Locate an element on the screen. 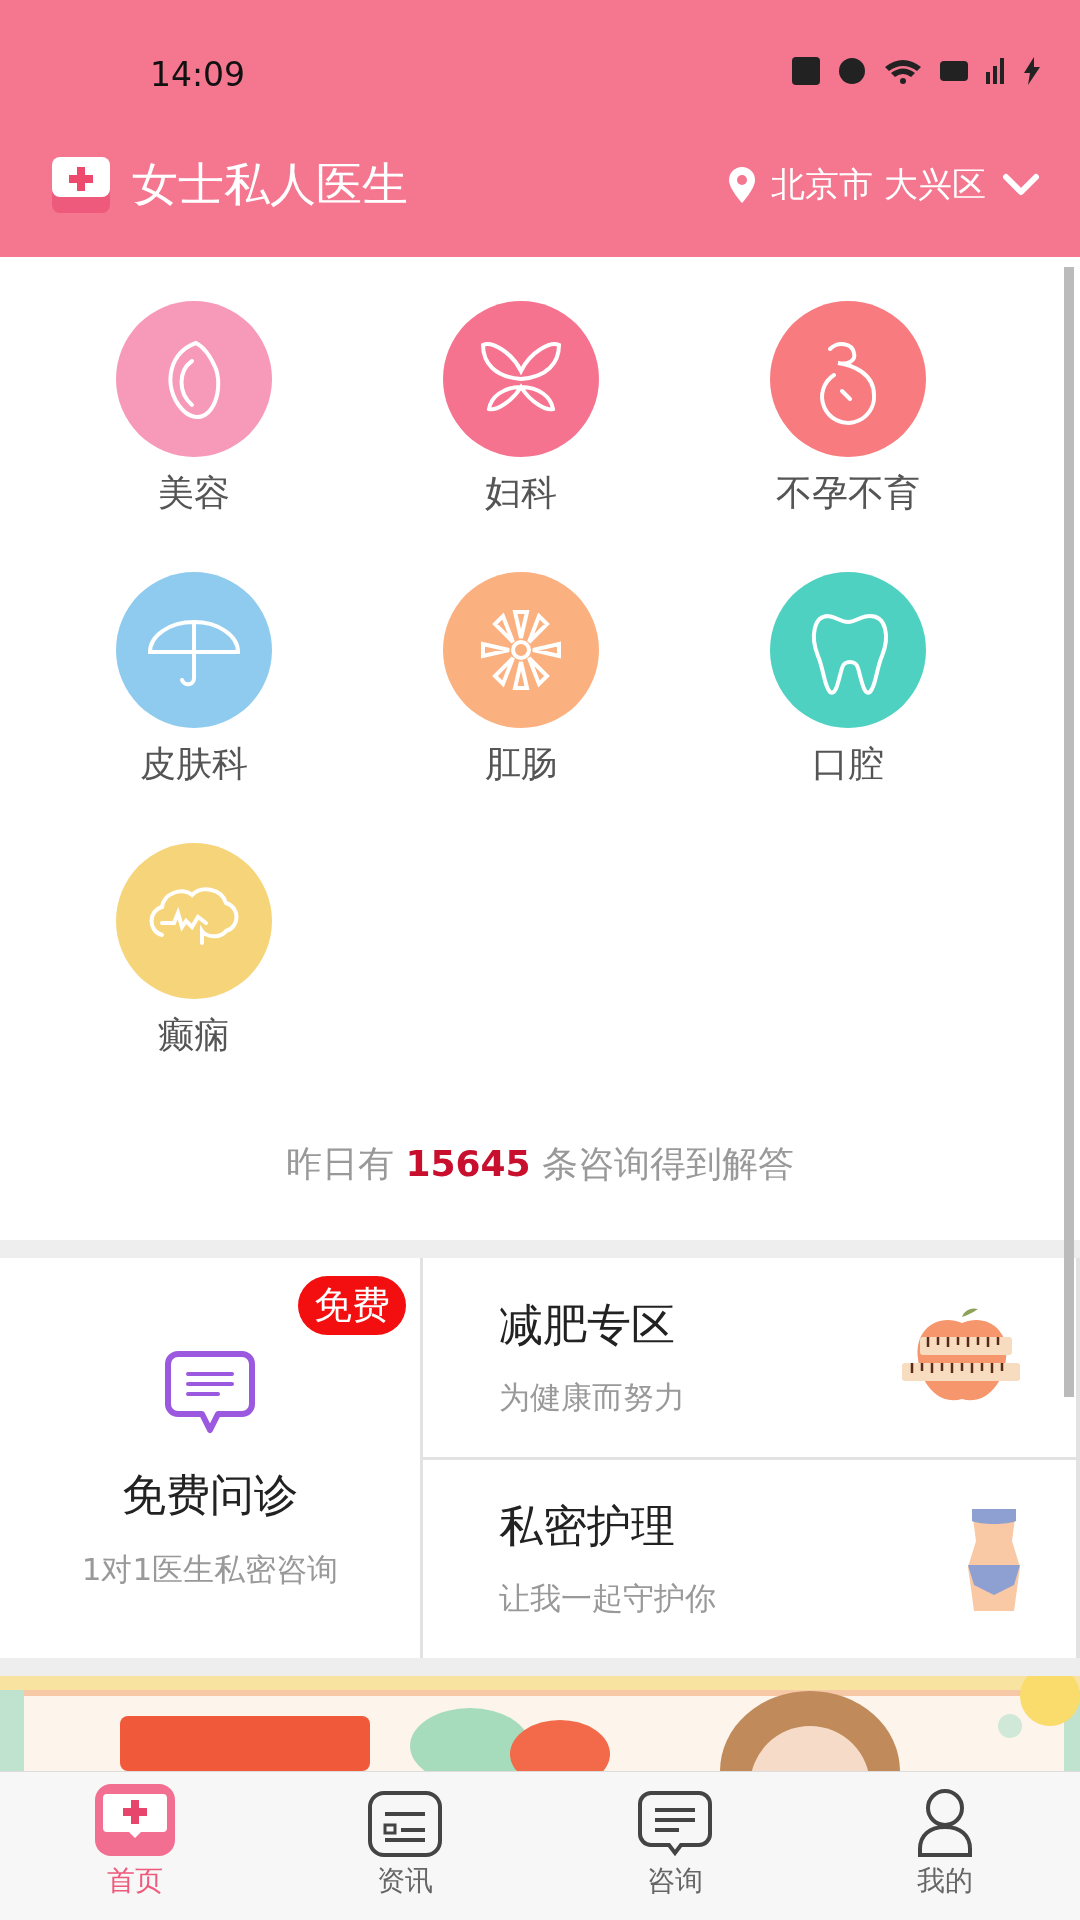  card-title: 私密护理 is located at coordinates (587, 1526).